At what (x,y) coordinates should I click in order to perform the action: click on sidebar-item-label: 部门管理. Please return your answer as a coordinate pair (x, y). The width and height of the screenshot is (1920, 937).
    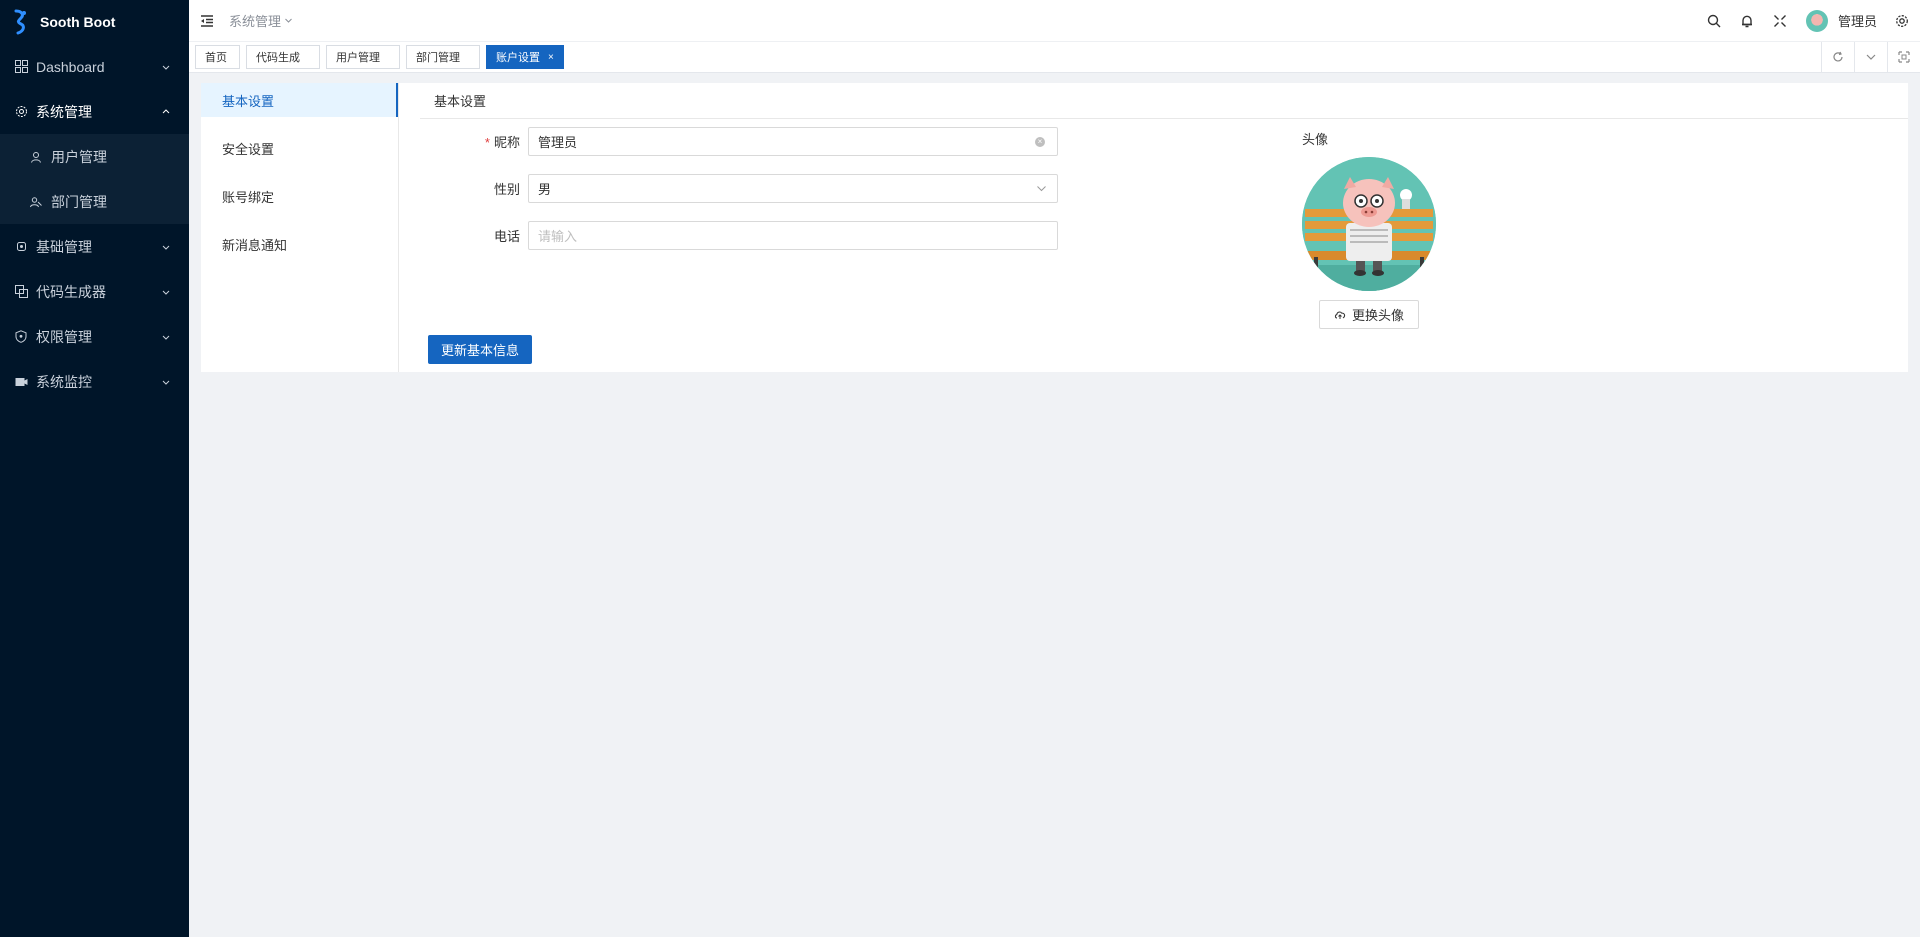
    Looking at the image, I should click on (79, 201).